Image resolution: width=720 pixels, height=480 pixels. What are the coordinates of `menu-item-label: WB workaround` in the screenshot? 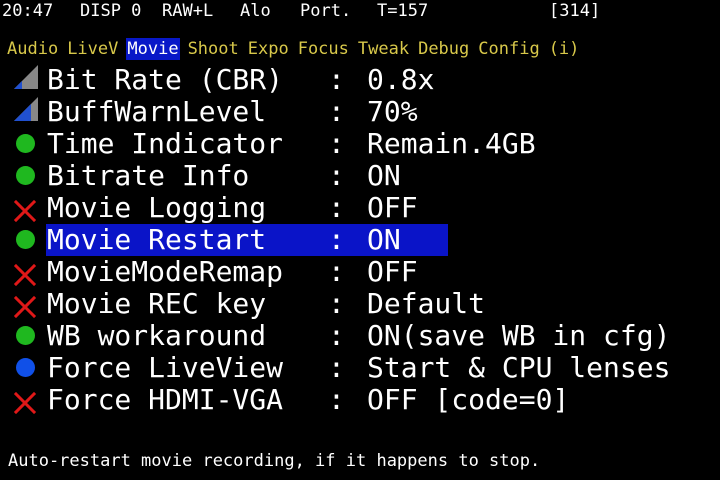 It's located at (165, 335).